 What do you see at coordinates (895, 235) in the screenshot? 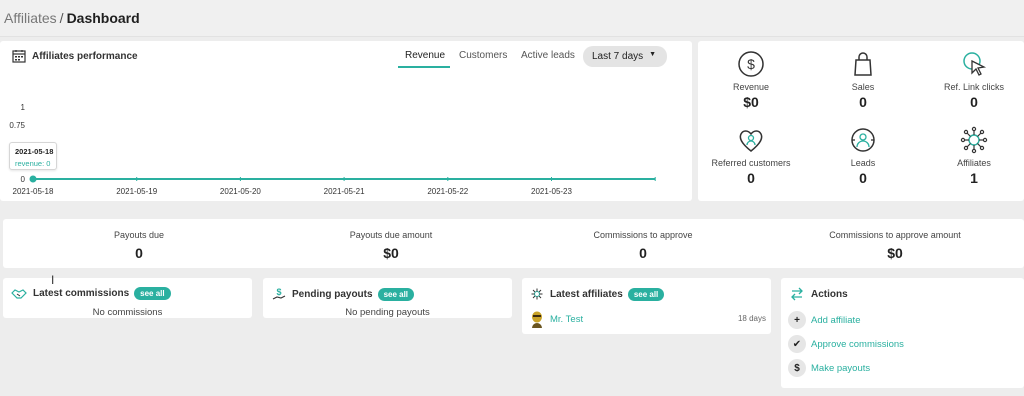
I see `summary-label: Commissions to approve amount` at bounding box center [895, 235].